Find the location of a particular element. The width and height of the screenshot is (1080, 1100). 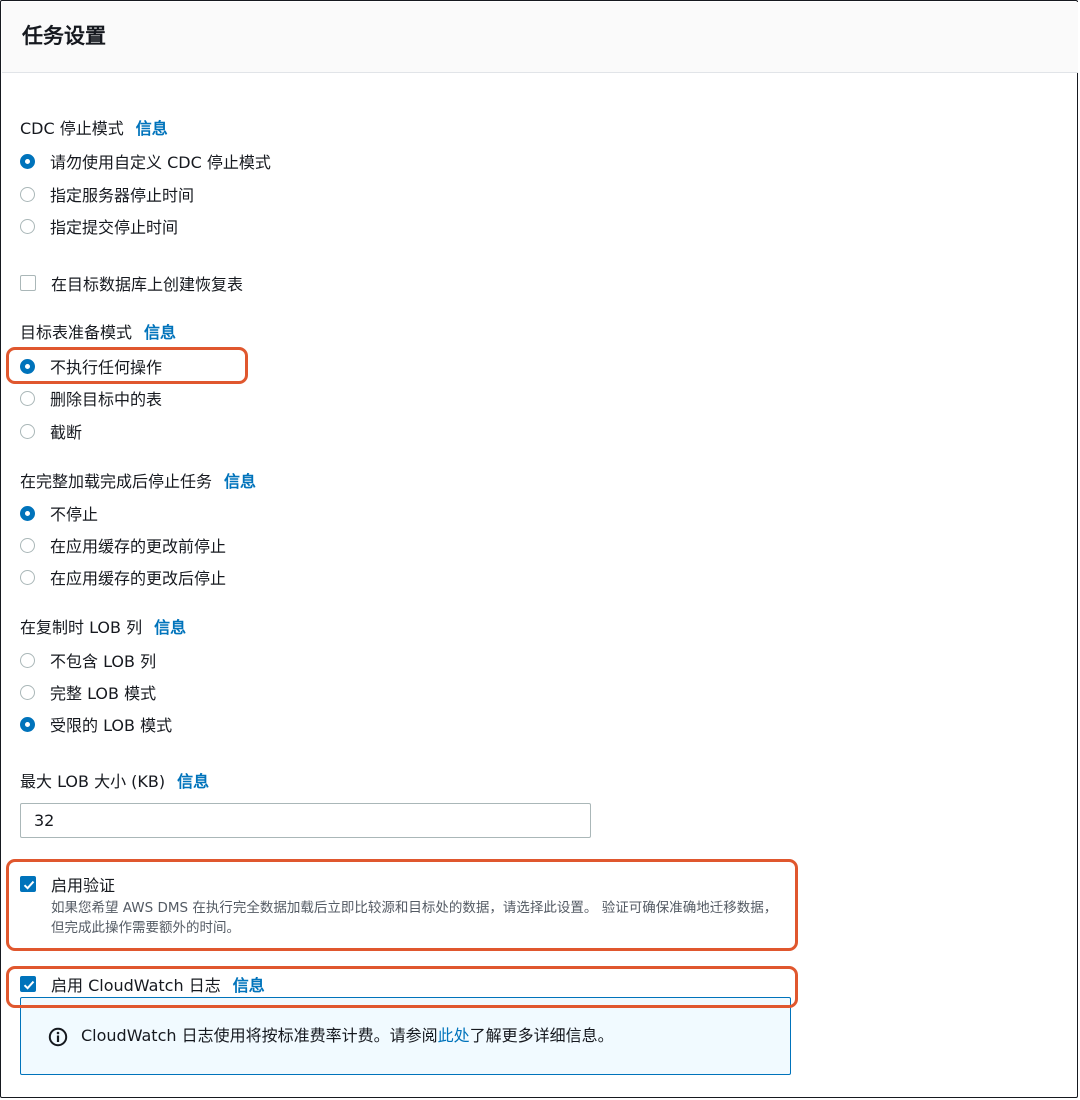

radio-stop-before-cached: 在应用缓存的更改前停止 is located at coordinates (123, 545).